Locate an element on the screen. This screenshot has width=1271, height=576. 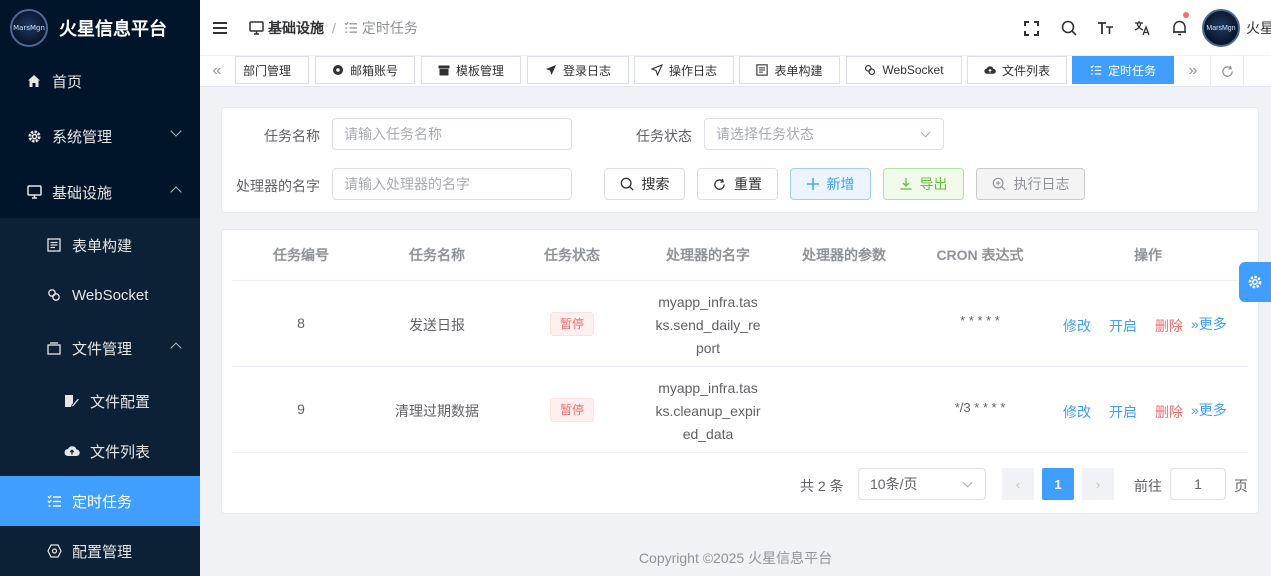
task-id: 9 is located at coordinates (301, 409).